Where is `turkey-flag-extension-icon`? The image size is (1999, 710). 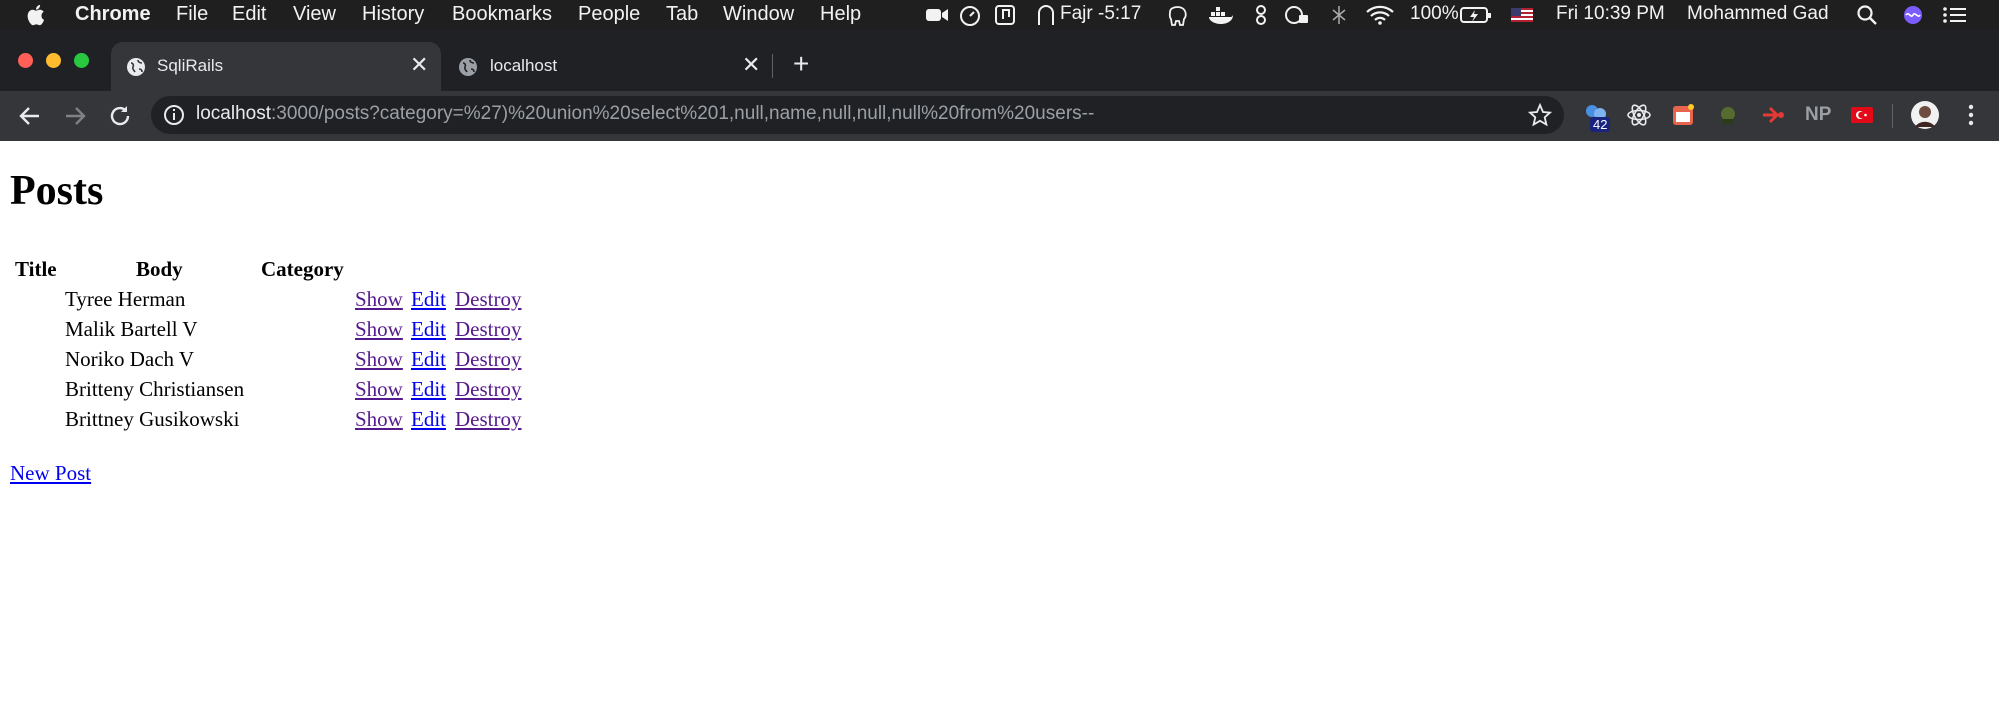 turkey-flag-extension-icon is located at coordinates (1862, 115).